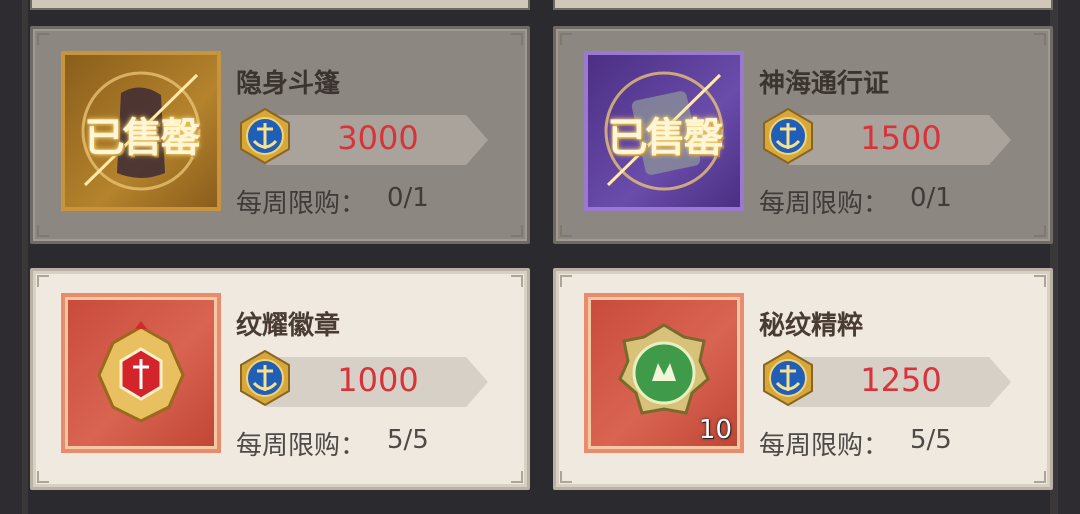  I want to click on item-image-frame: 10, so click(664, 373).